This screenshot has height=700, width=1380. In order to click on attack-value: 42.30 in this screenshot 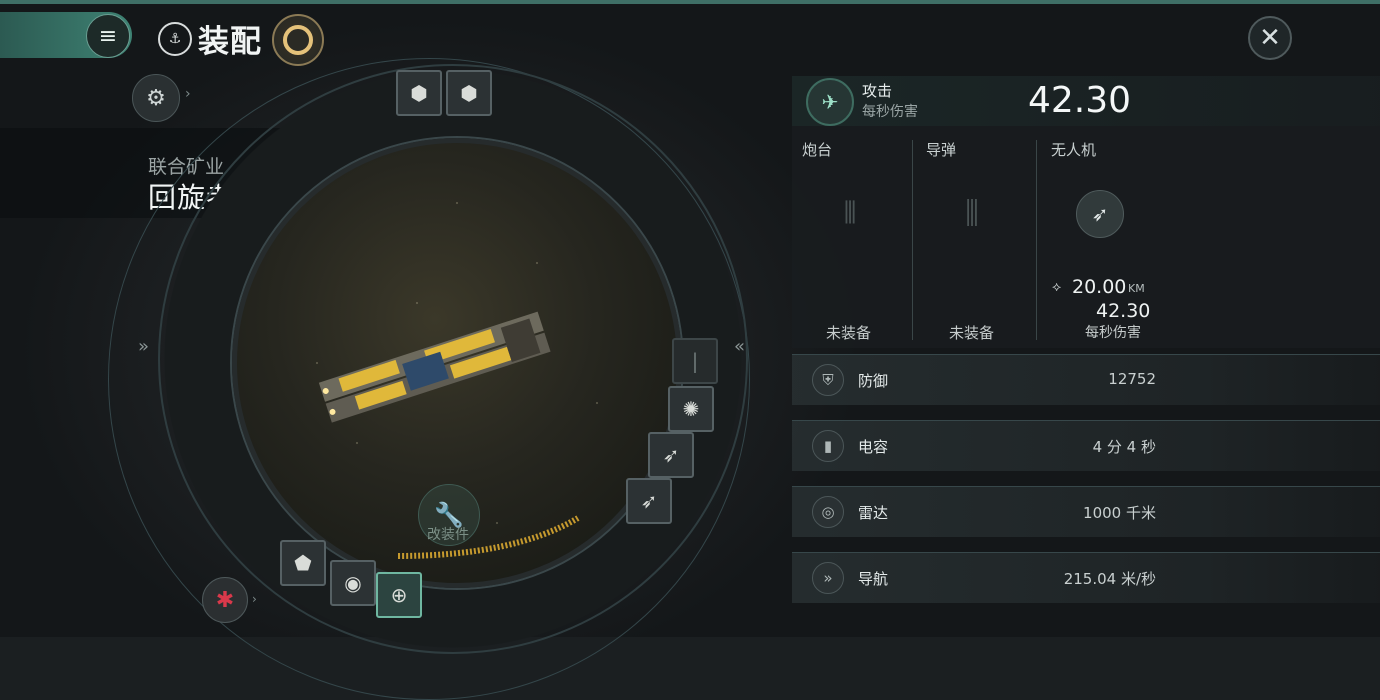, I will do `click(1080, 100)`.